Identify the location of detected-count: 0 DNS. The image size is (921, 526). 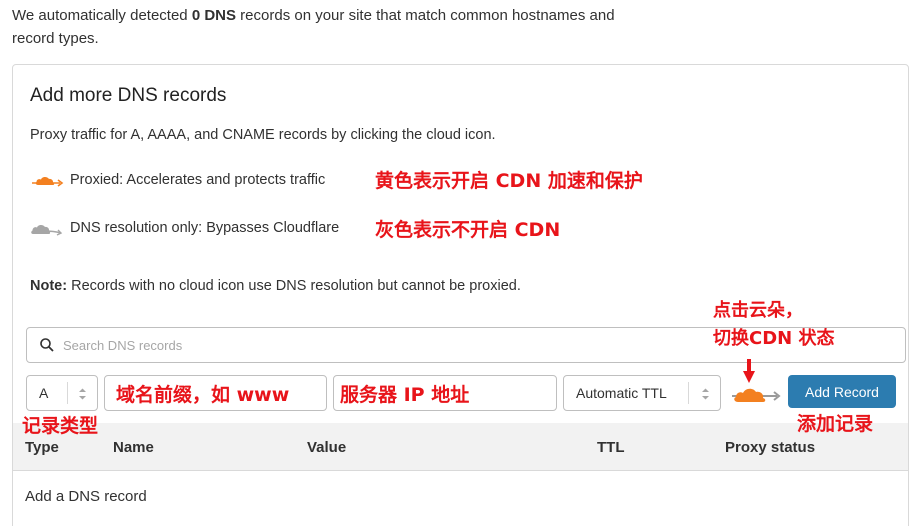
(214, 15).